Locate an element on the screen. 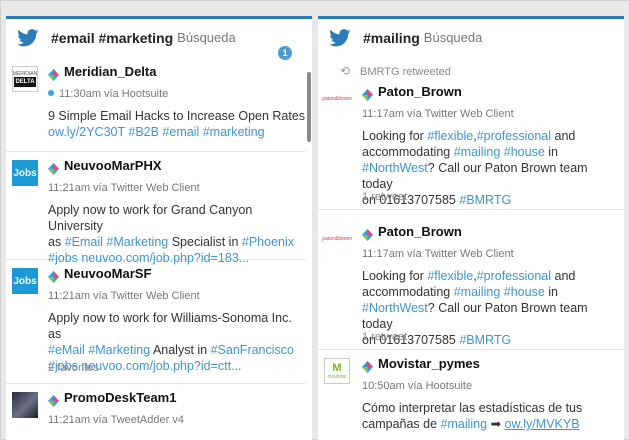 Image resolution: width=630 pixels, height=440 pixels. column-scrollbar is located at coordinates (309, 107).